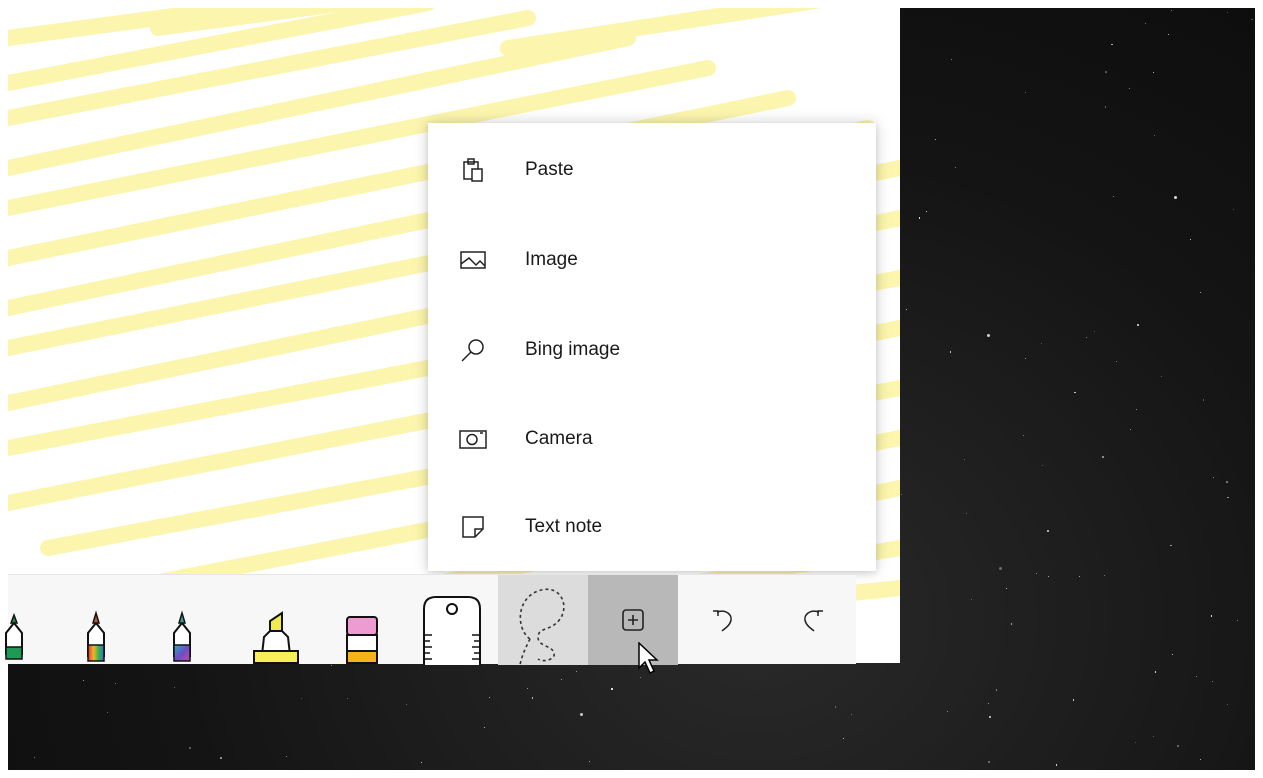  I want to click on lasso-select-button, so click(543, 620).